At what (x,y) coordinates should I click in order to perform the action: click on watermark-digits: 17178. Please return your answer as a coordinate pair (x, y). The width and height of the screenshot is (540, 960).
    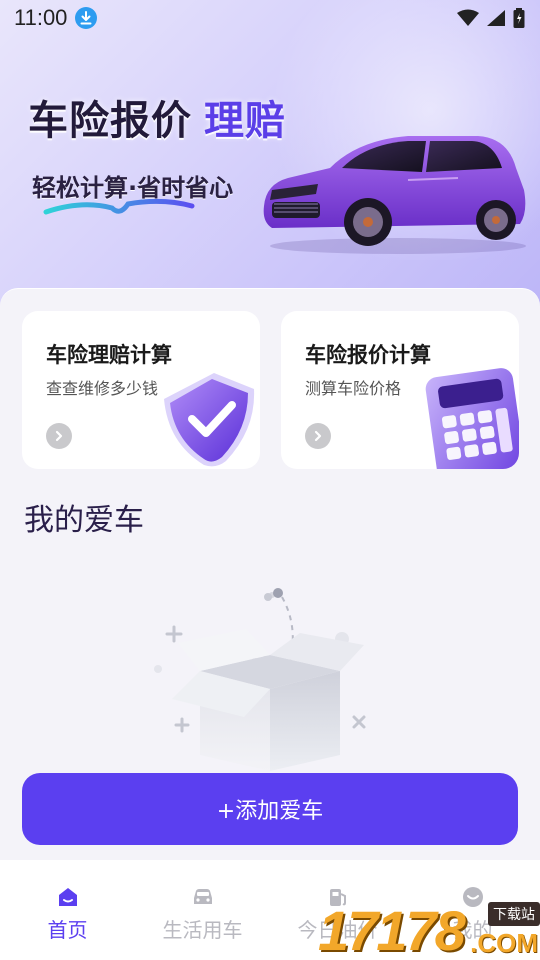
    Looking at the image, I should click on (392, 929).